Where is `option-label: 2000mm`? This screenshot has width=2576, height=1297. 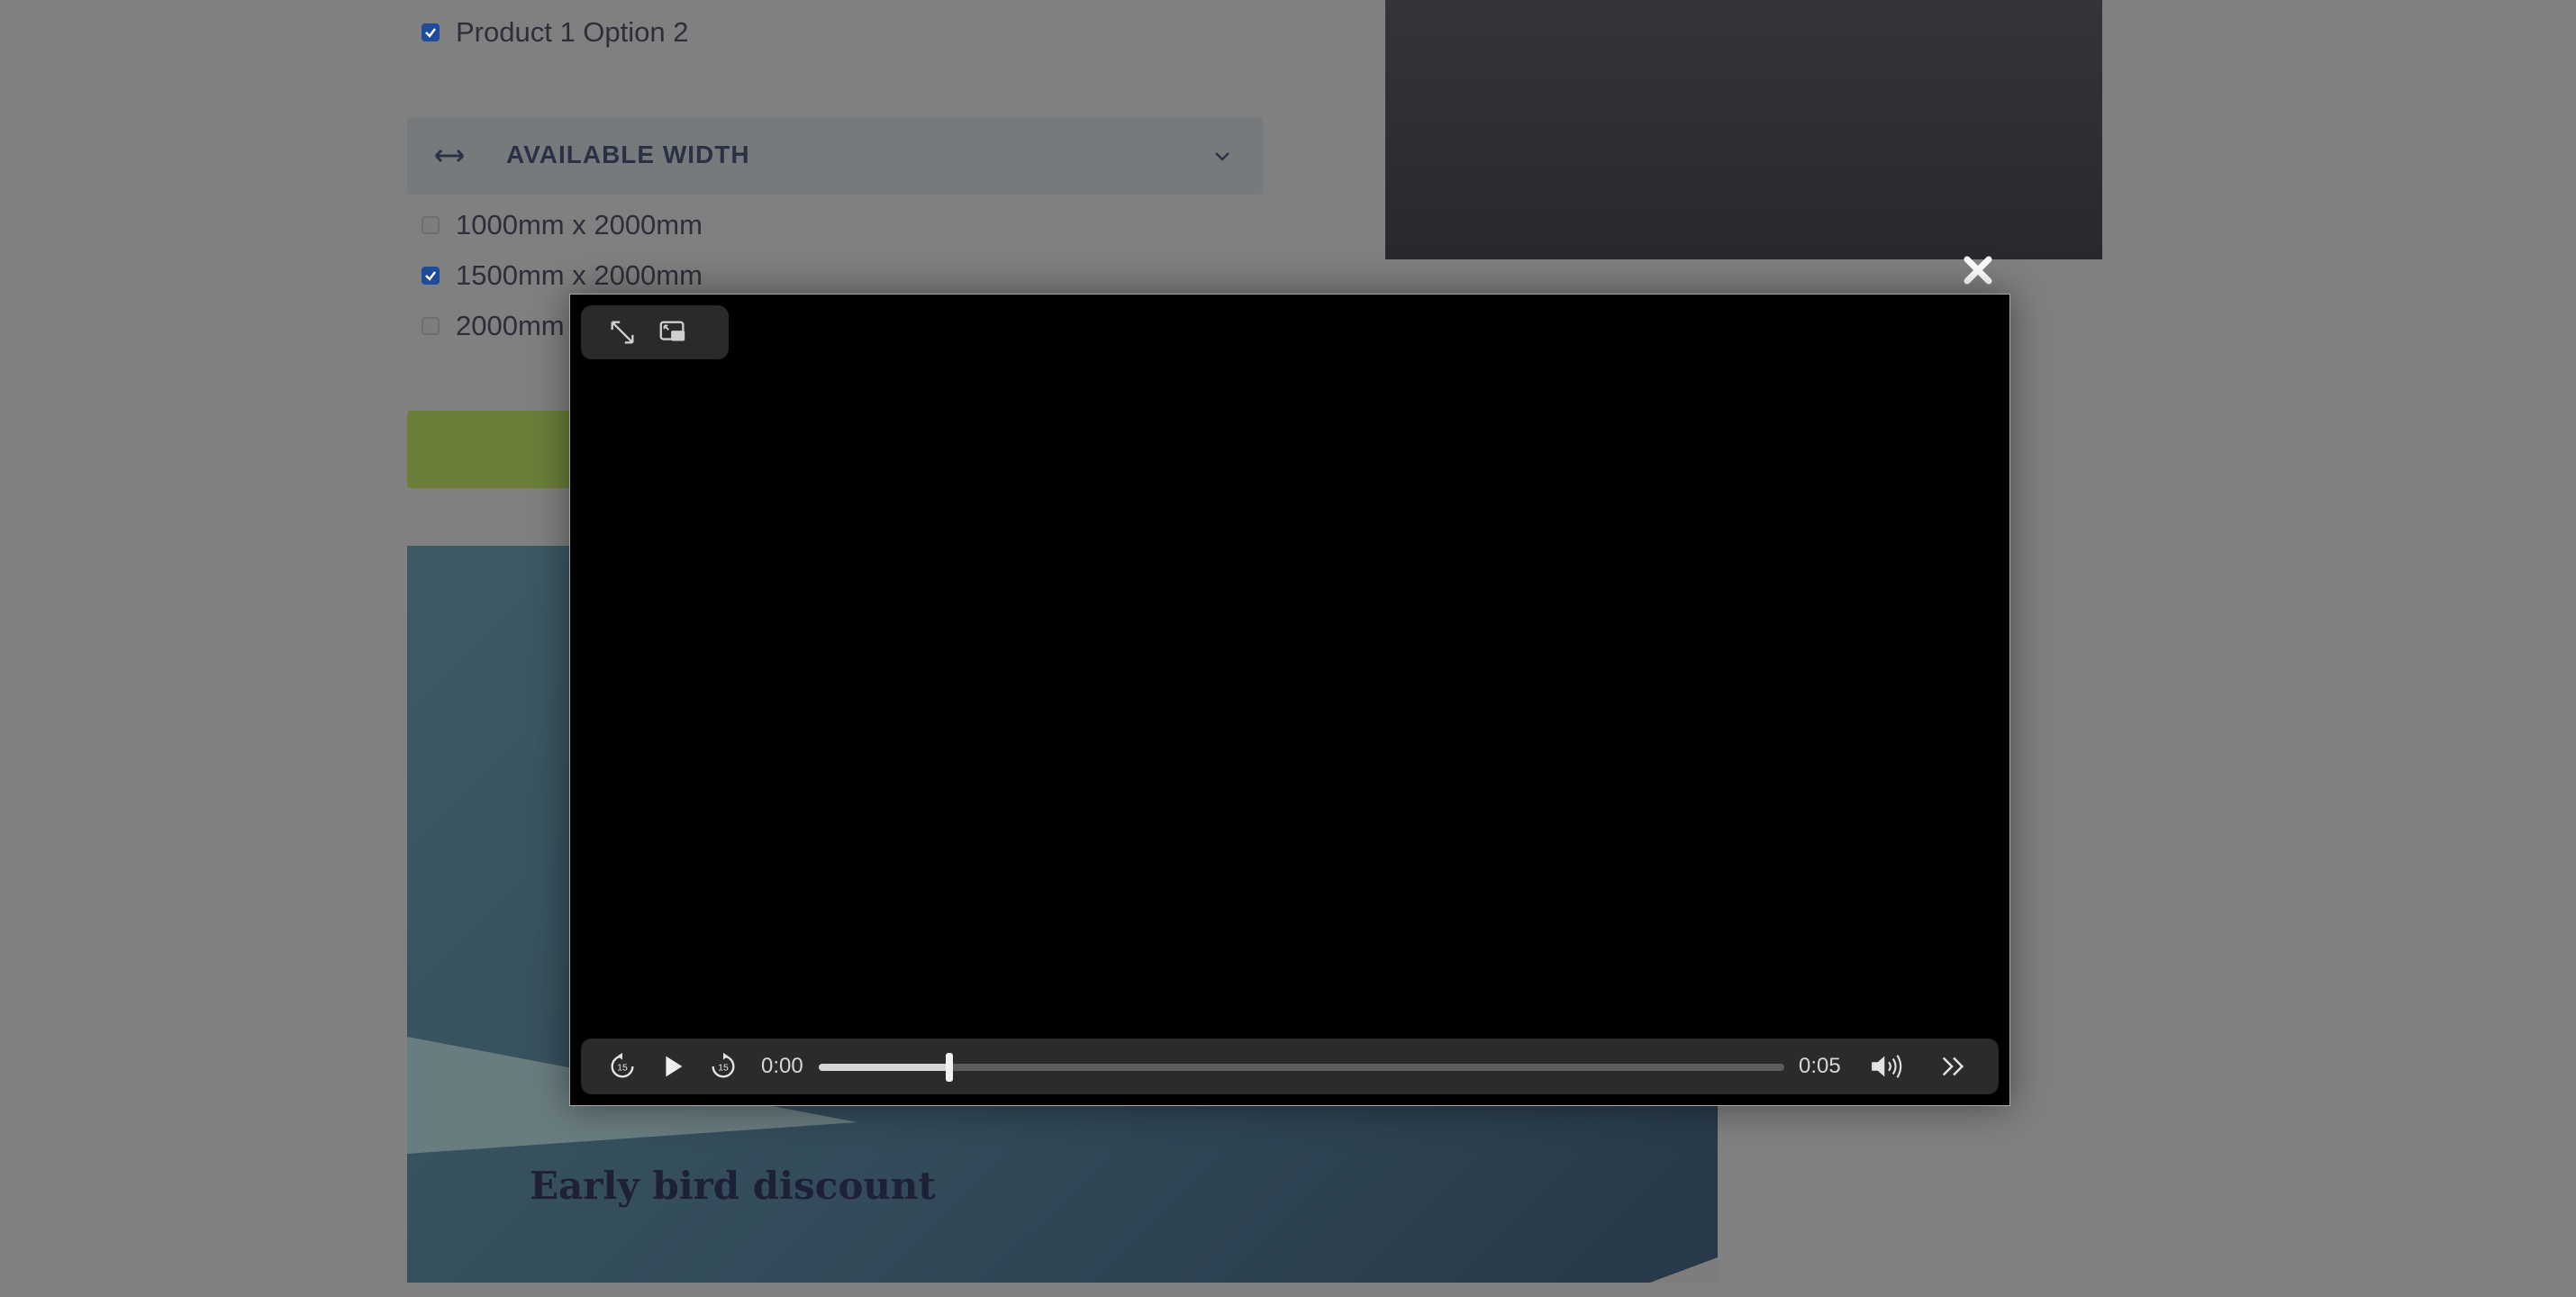 option-label: 2000mm is located at coordinates (511, 325).